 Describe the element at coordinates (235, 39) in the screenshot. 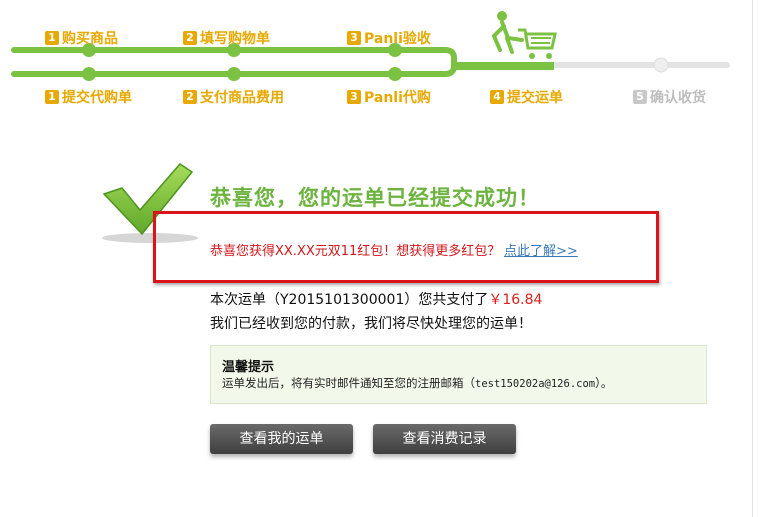

I see `top-step-2-label: 填写购物单` at that location.